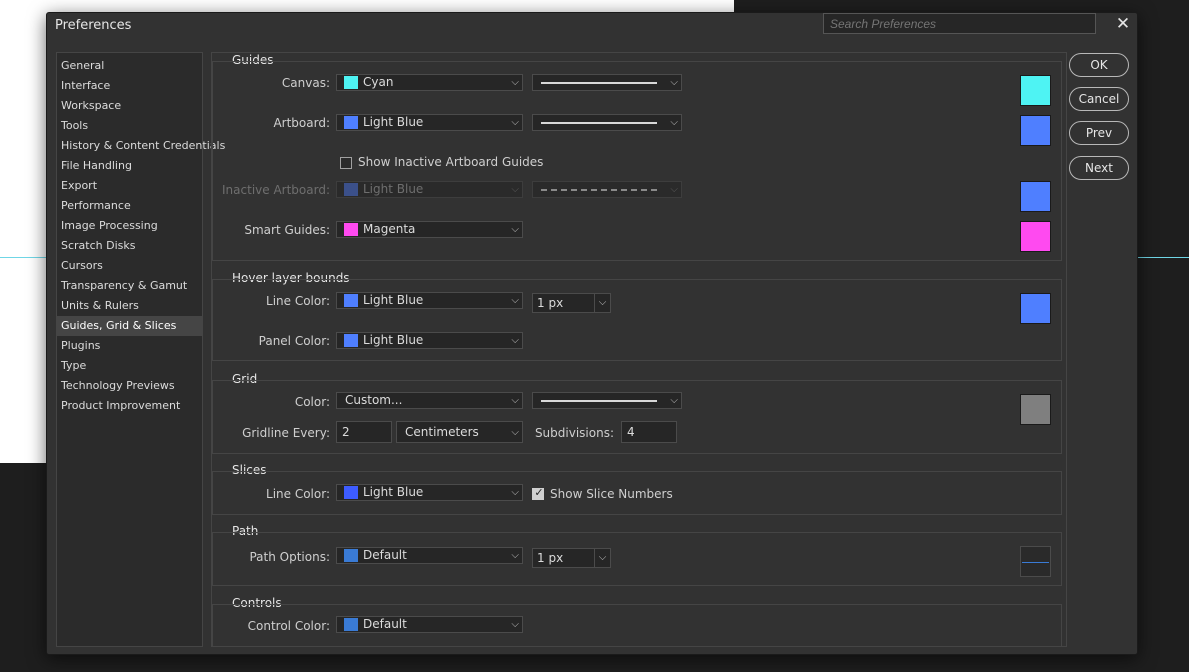  I want to click on grid-color-label: Color:, so click(312, 402).